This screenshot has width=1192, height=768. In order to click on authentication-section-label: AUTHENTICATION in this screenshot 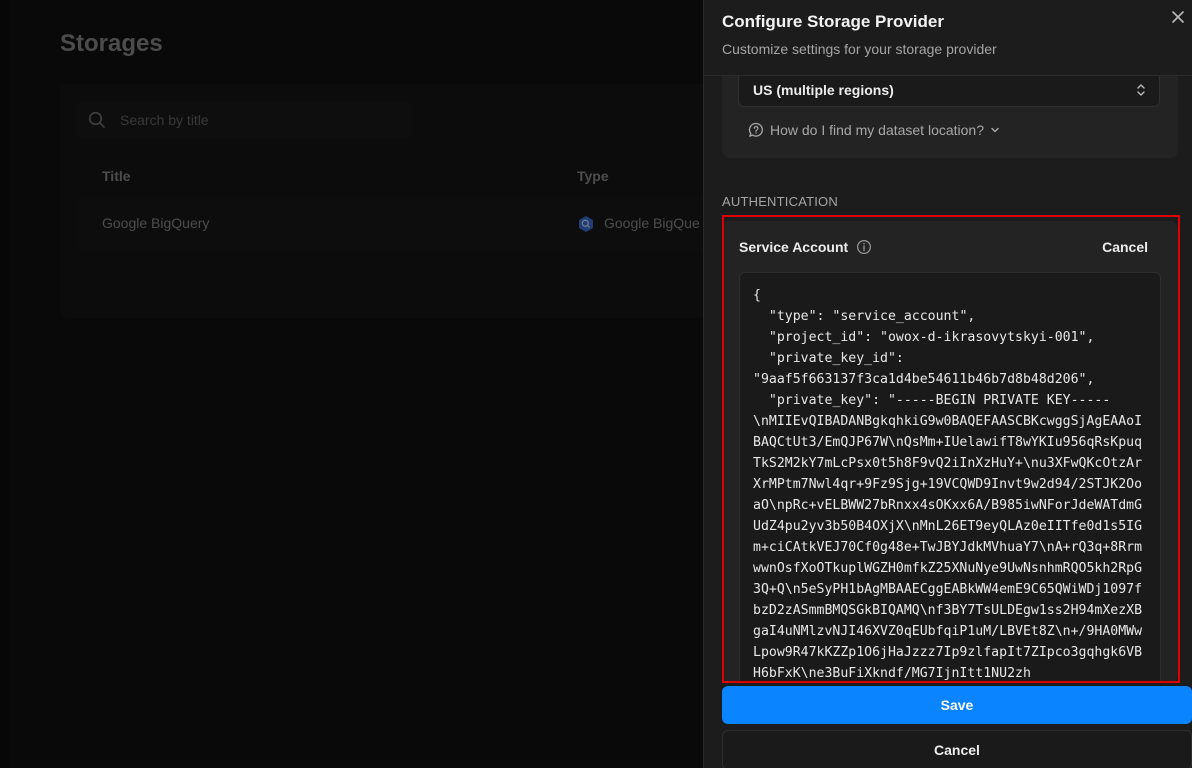, I will do `click(780, 201)`.